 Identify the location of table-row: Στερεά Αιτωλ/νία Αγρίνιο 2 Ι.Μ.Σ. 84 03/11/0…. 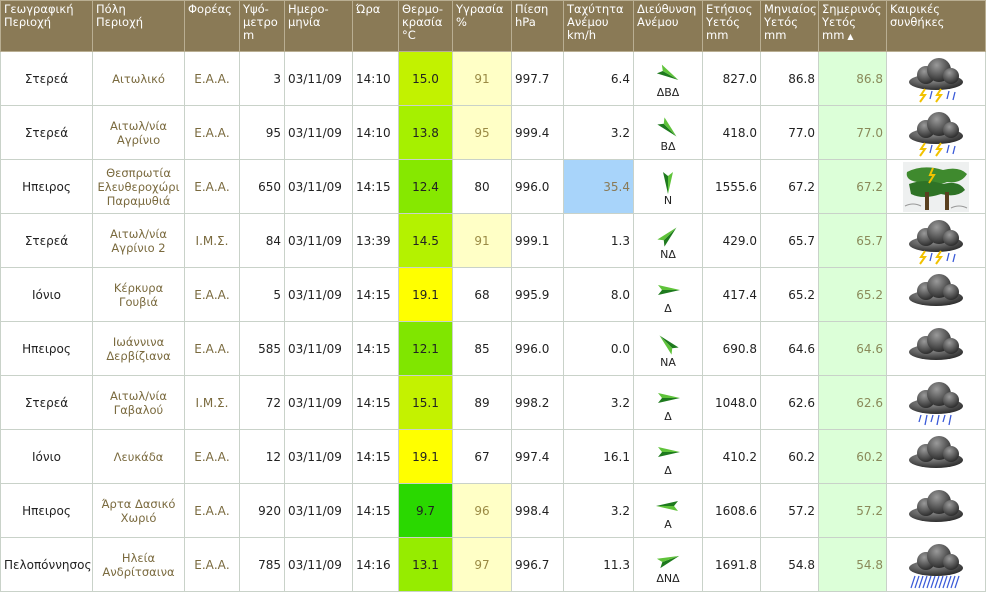
(493, 240).